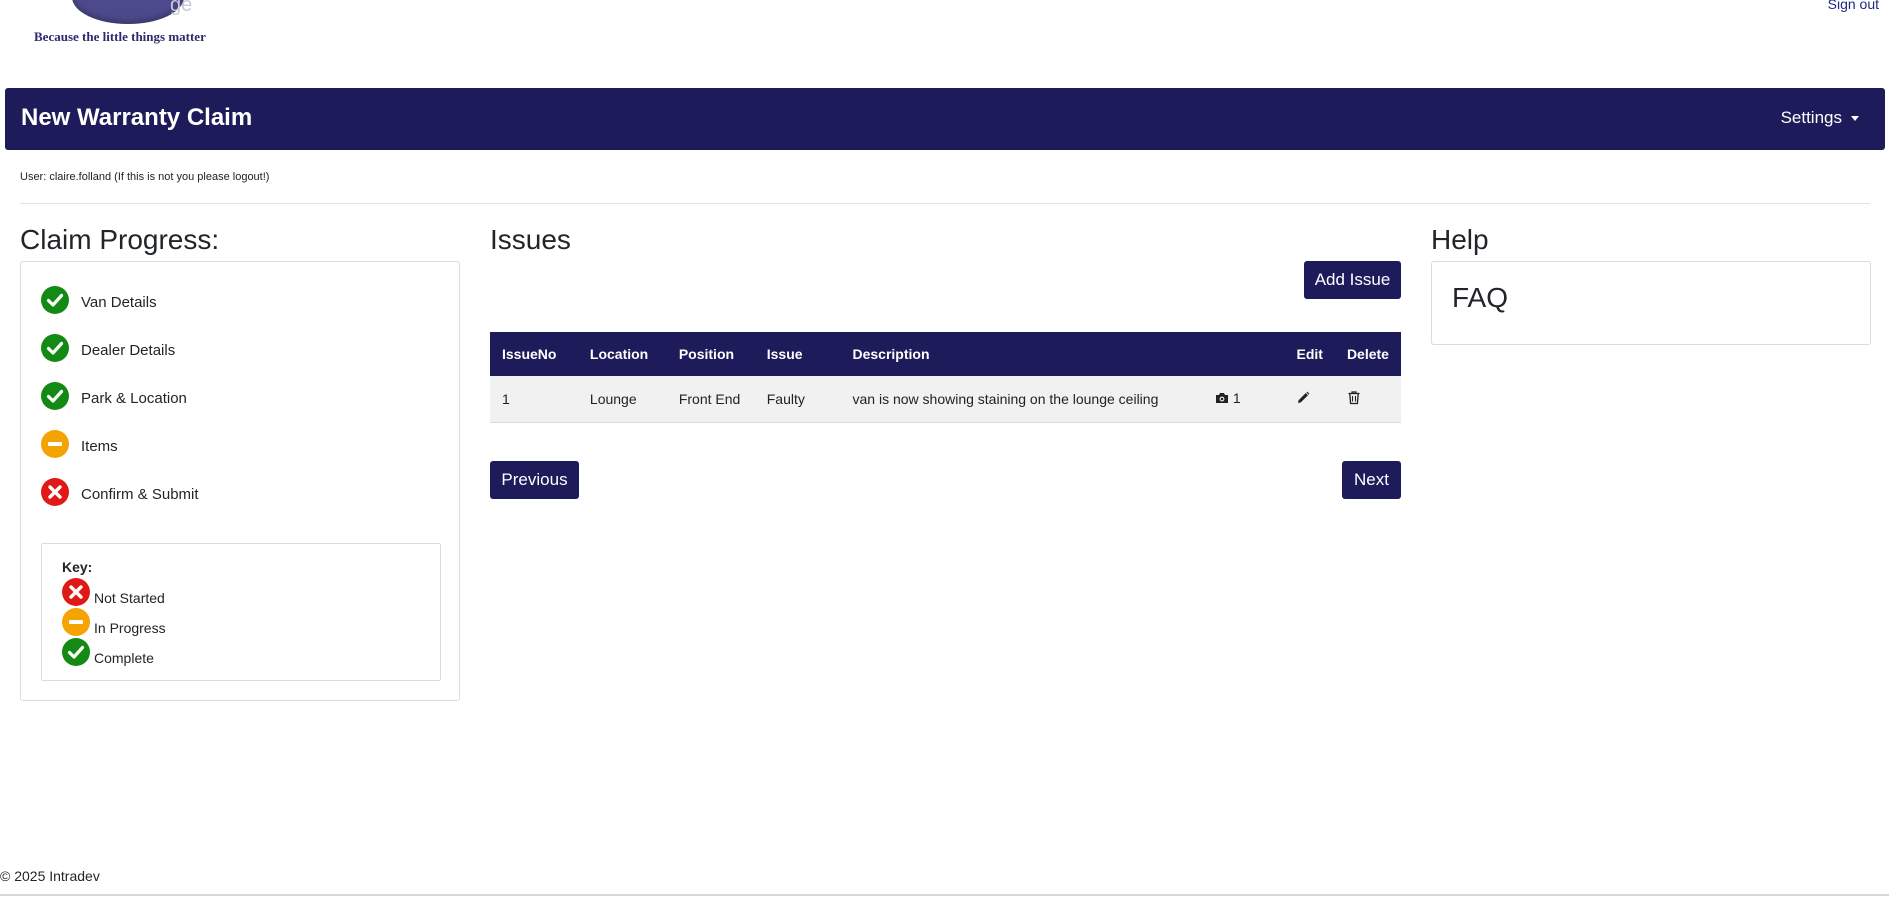 Image resolution: width=1889 pixels, height=897 pixels. I want to click on trash-icon, so click(1354, 399).